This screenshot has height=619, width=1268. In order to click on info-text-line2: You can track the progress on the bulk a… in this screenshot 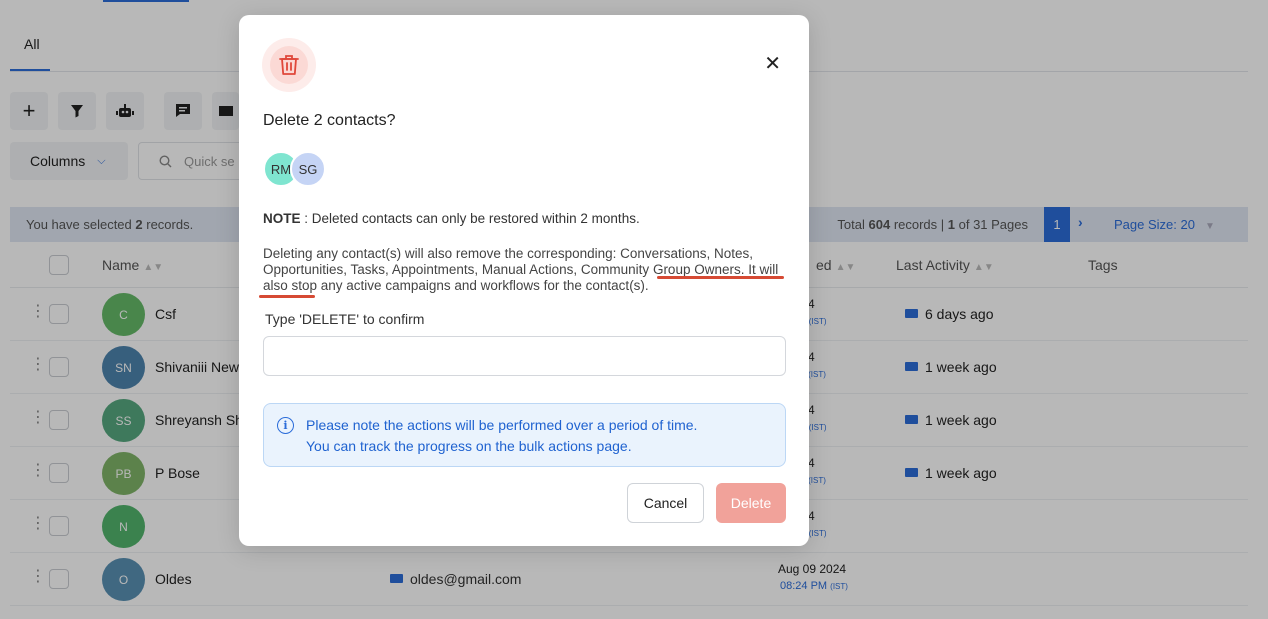, I will do `click(469, 446)`.